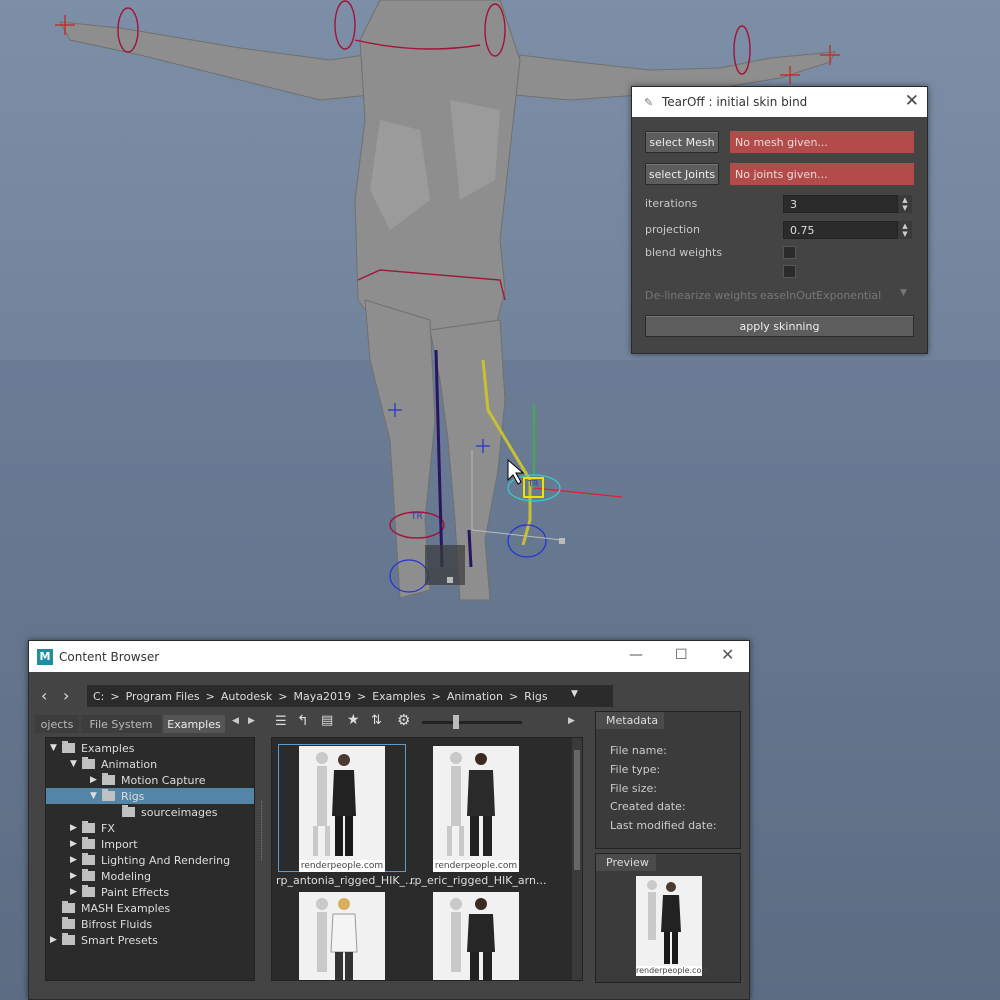 The width and height of the screenshot is (1000, 1000). Describe the element at coordinates (571, 721) in the screenshot. I see `toolbar-expand-icon: ▶` at that location.